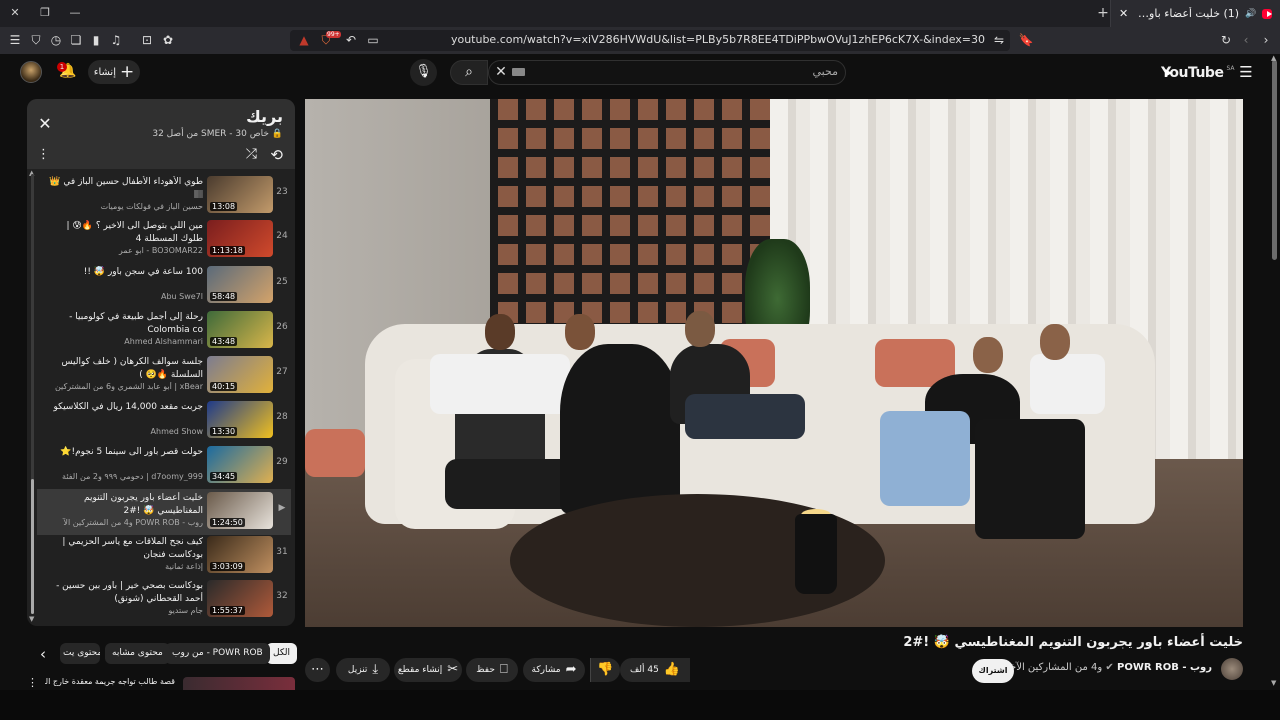  What do you see at coordinates (137, 653) in the screenshot?
I see `chip-related: محتوى مشابه` at bounding box center [137, 653].